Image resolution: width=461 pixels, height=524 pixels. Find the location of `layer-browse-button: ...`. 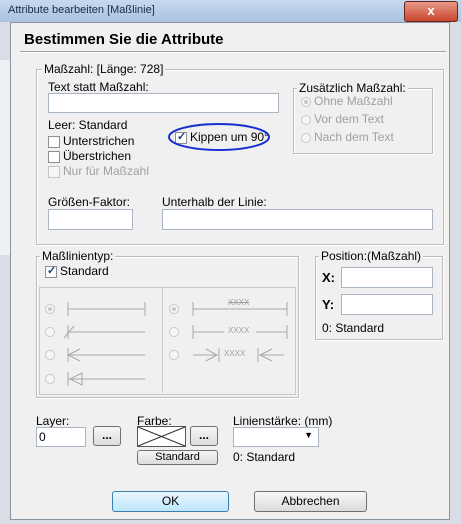

layer-browse-button: ... is located at coordinates (107, 436).